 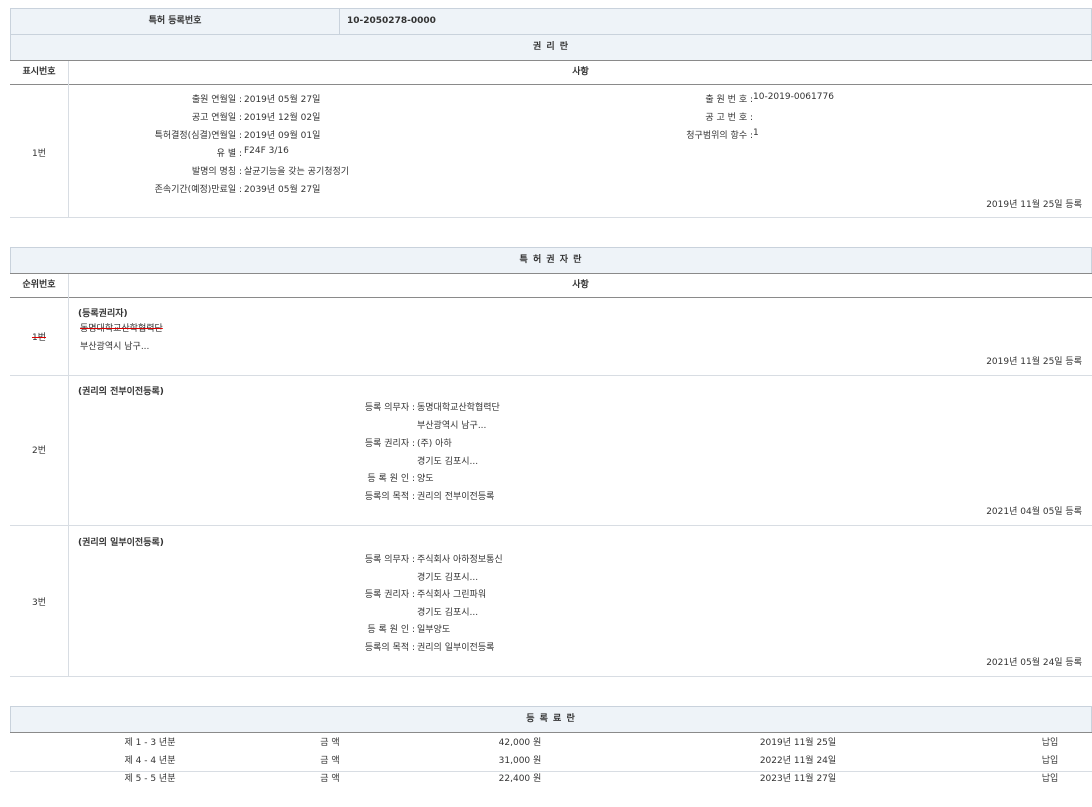 What do you see at coordinates (266, 151) in the screenshot?
I see `field-value: F24F 3/16` at bounding box center [266, 151].